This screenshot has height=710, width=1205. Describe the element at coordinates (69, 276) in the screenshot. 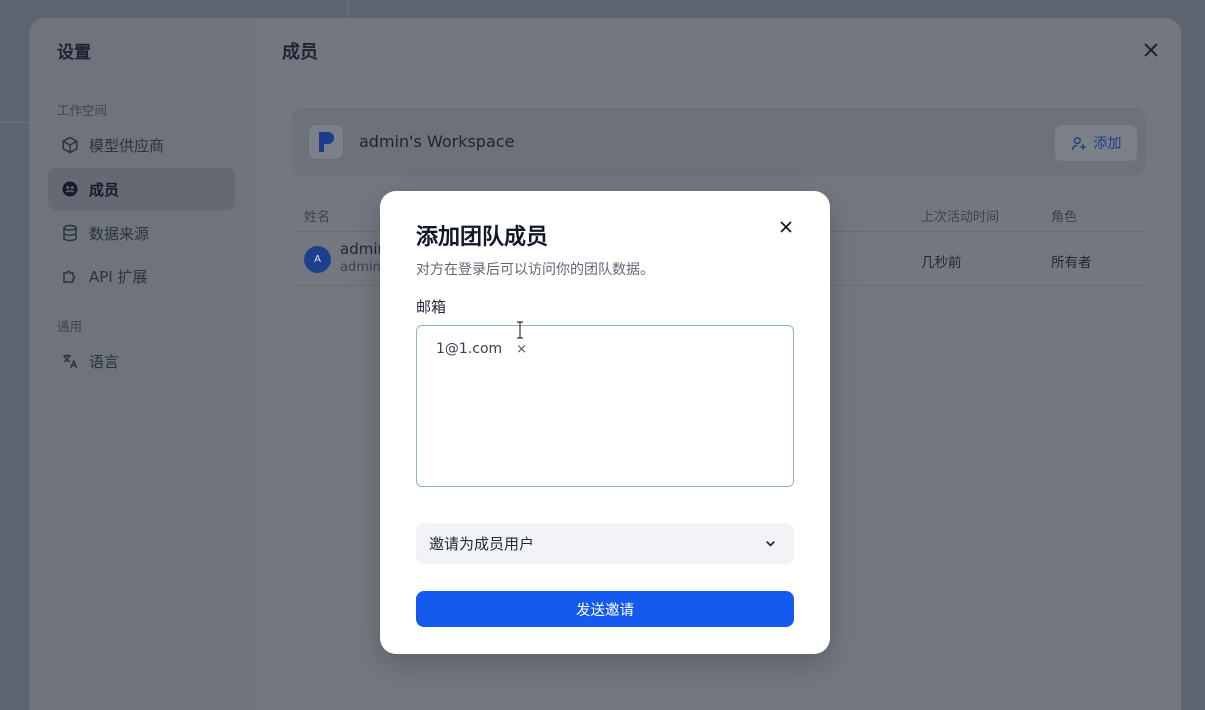

I see `puzzle-icon` at that location.